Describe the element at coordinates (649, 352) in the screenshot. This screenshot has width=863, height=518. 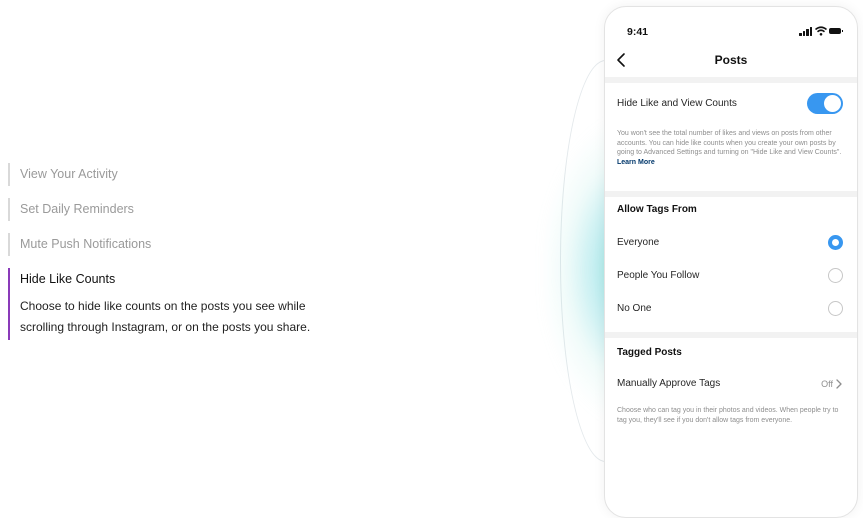
I see `tagged-posts-heading: Tagged Posts` at that location.